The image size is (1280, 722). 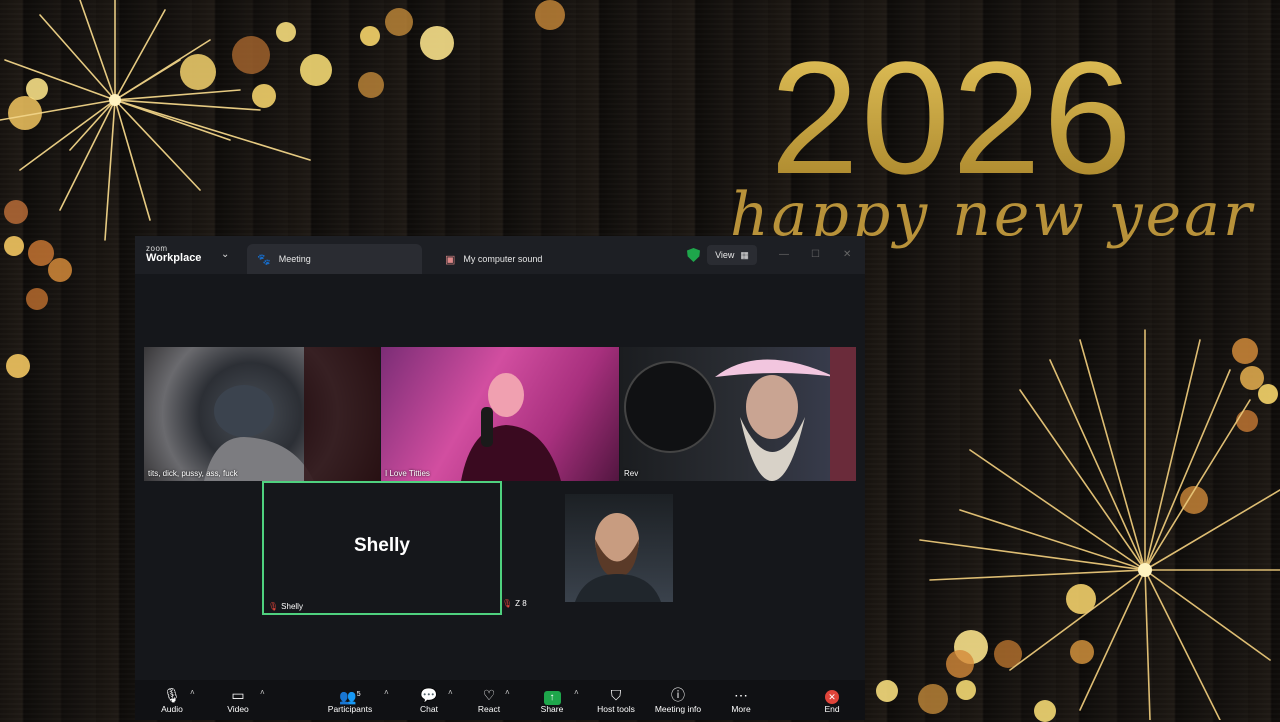 I want to click on close-icon: ✕, so click(x=847, y=254).